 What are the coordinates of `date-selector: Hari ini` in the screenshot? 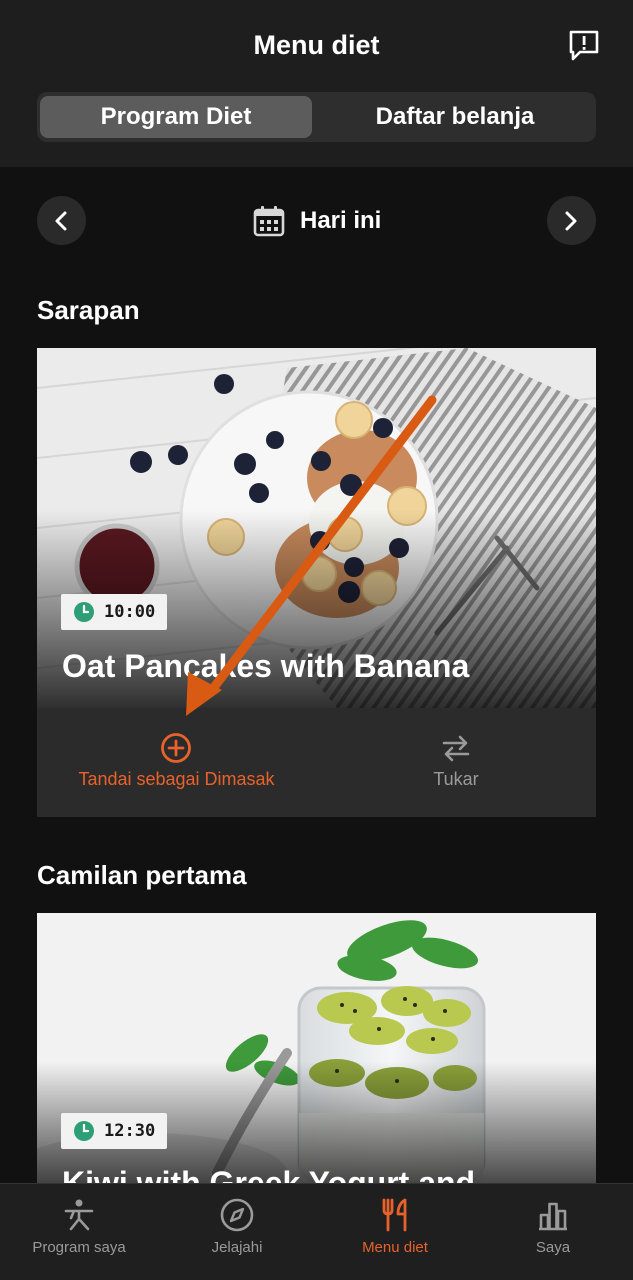 It's located at (316, 221).